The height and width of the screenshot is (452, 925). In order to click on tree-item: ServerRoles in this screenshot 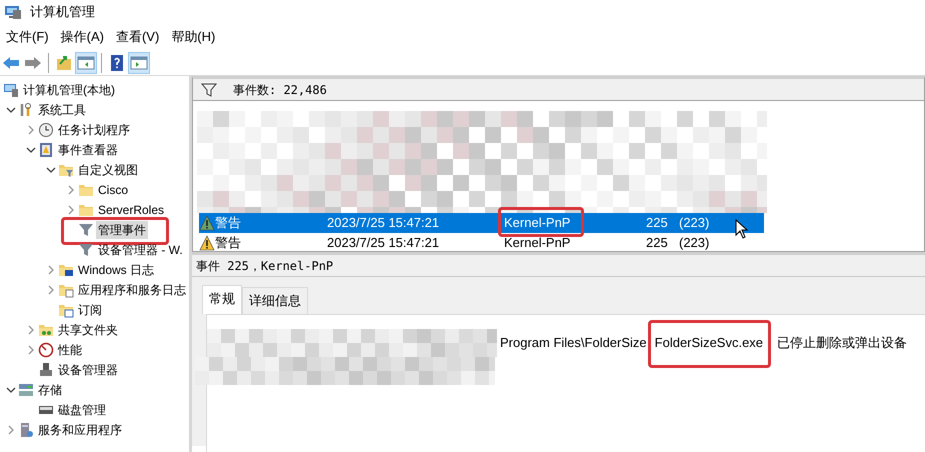, I will do `click(131, 210)`.